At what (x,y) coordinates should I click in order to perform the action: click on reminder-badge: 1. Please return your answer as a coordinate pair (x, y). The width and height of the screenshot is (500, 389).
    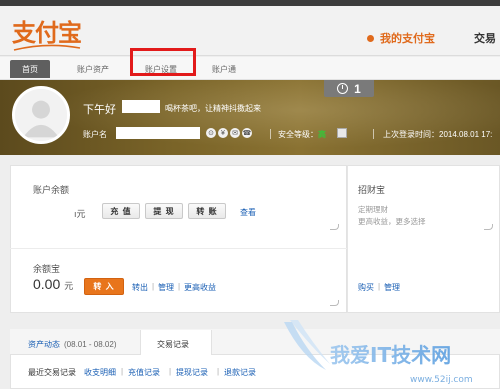
    Looking at the image, I should click on (349, 88).